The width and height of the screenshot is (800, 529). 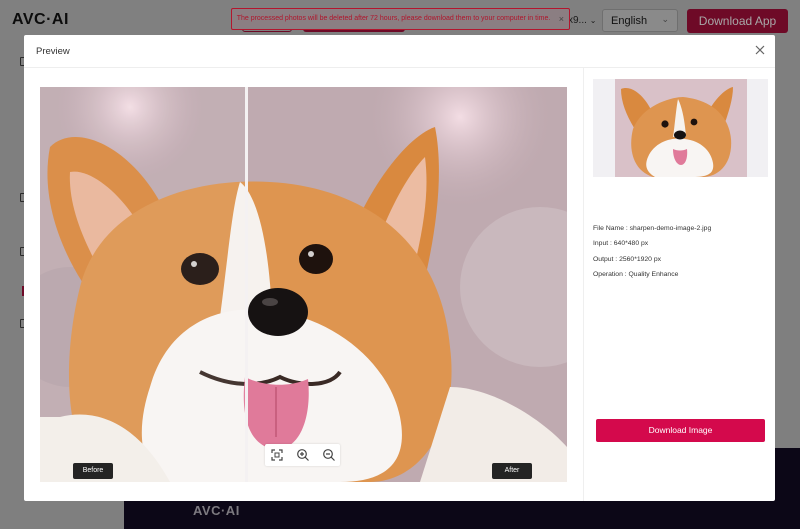 What do you see at coordinates (399, 51) in the screenshot?
I see `modal-header: Preview` at bounding box center [399, 51].